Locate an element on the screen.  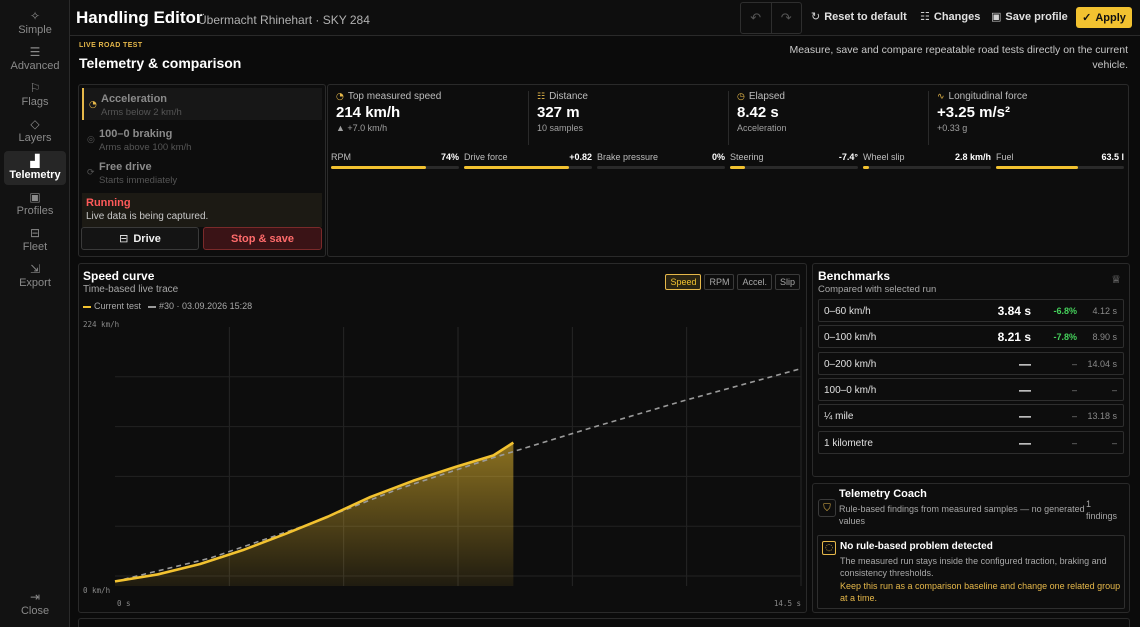
changes-button: ☷ Changes is located at coordinates (950, 16).